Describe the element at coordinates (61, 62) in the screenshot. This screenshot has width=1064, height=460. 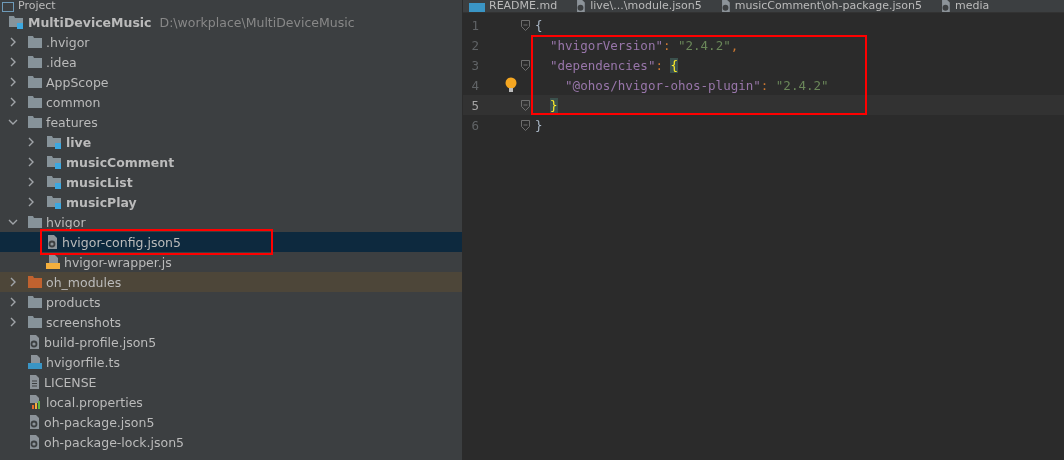
I see `tree-item-label: .idea` at that location.